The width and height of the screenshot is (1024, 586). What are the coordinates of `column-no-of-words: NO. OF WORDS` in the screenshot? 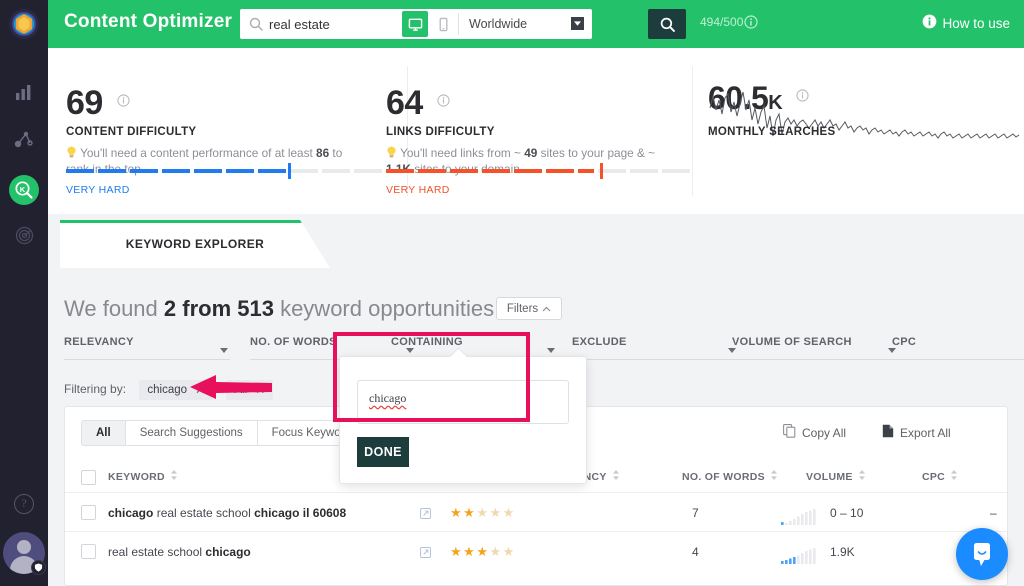 It's located at (730, 476).